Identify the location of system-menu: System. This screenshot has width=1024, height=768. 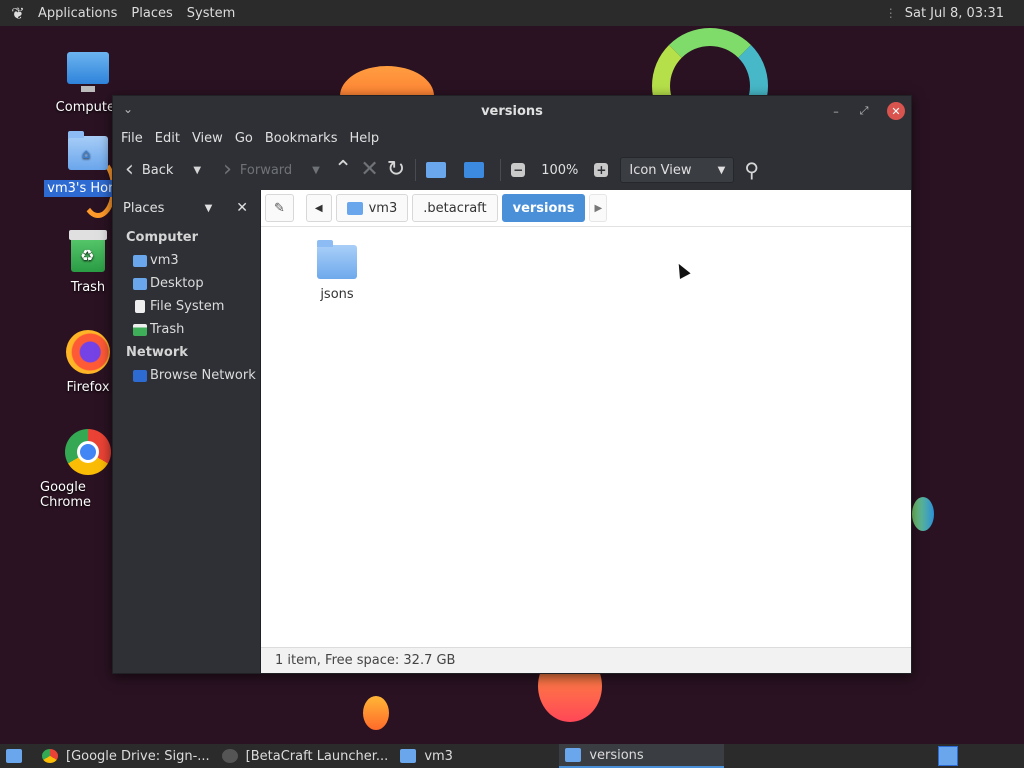
(211, 13).